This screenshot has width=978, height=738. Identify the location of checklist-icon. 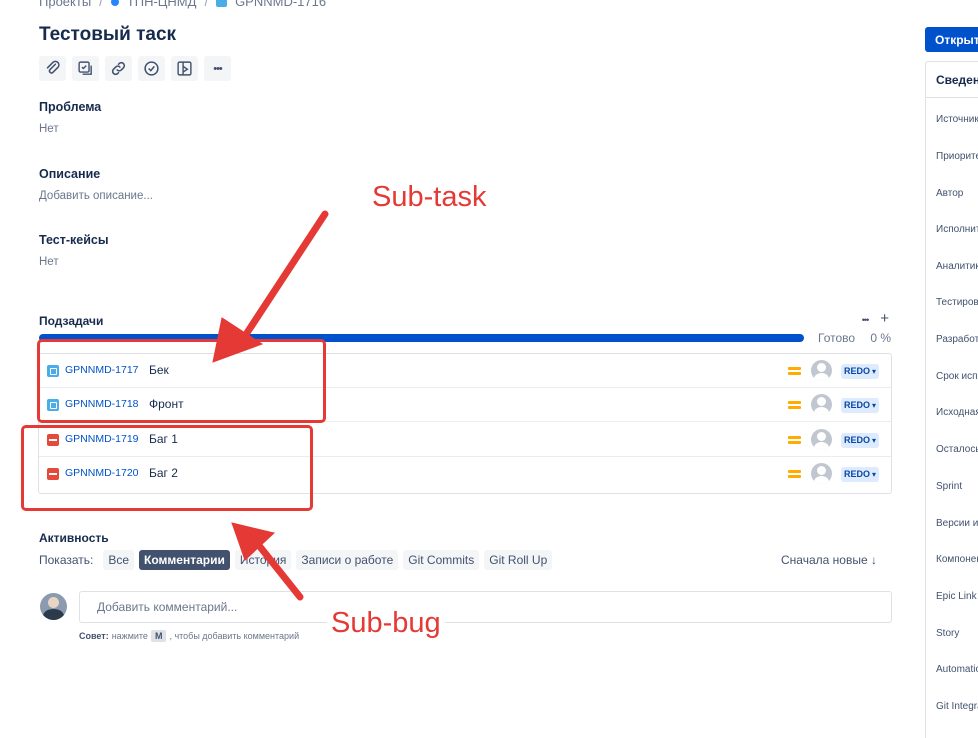
(85, 68).